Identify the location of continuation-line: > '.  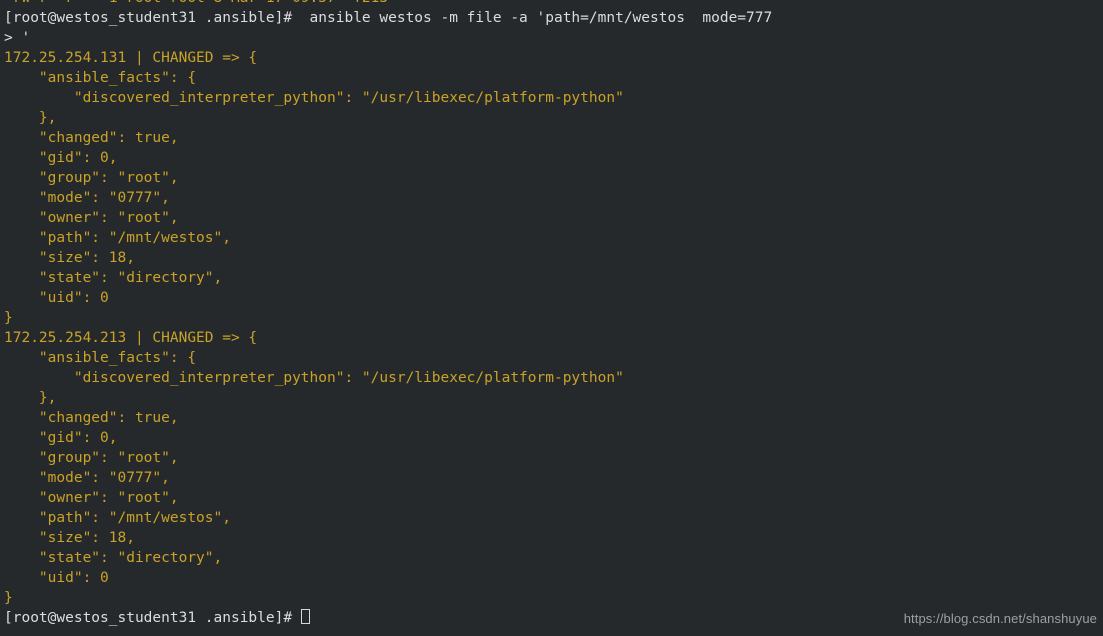
(553, 38).